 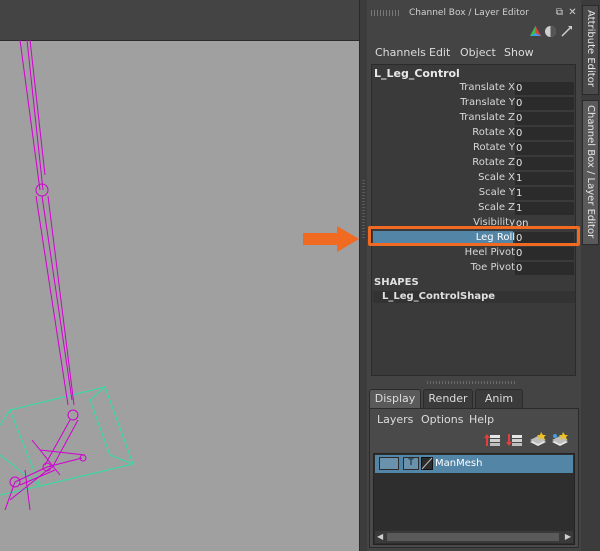 I want to click on attr-row-heel-pivot: Heel Pivot 0, so click(x=474, y=253).